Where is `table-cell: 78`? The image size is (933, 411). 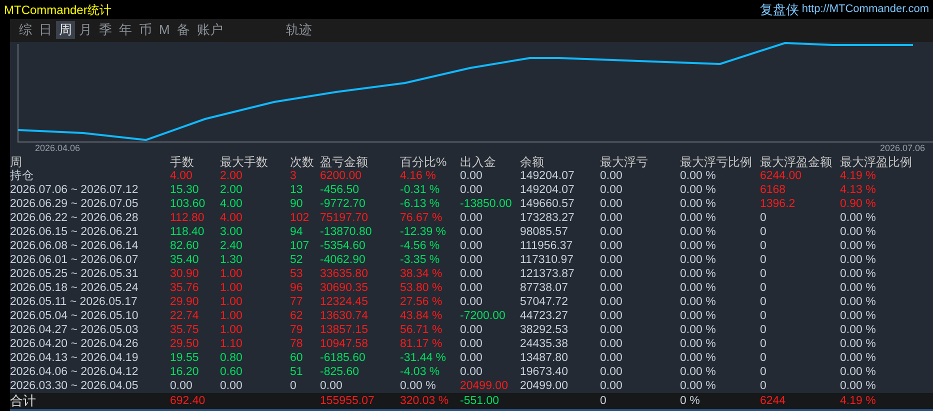
table-cell: 78 is located at coordinates (296, 344).